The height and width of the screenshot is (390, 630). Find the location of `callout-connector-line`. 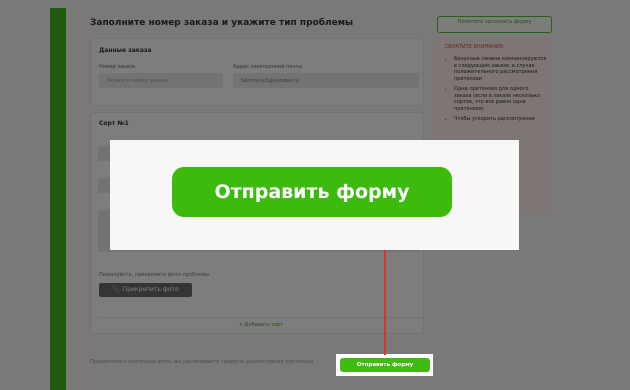

callout-connector-line is located at coordinates (385, 301).